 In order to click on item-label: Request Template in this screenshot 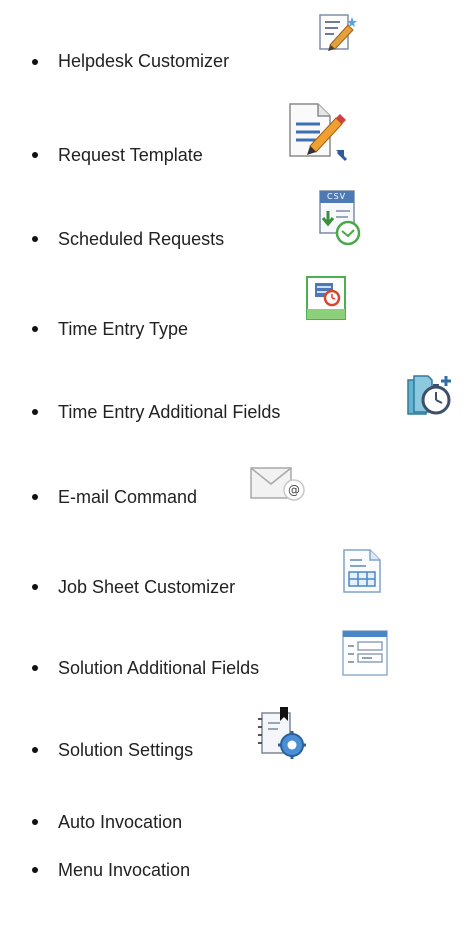, I will do `click(130, 155)`.